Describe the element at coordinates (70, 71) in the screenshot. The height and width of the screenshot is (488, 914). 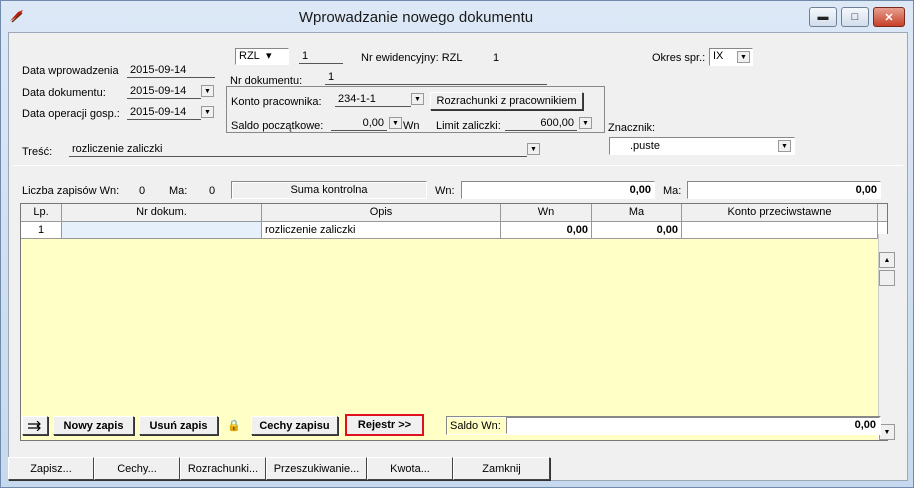
I see `data-wprowadzenia-label: Data wprowadzenia` at that location.